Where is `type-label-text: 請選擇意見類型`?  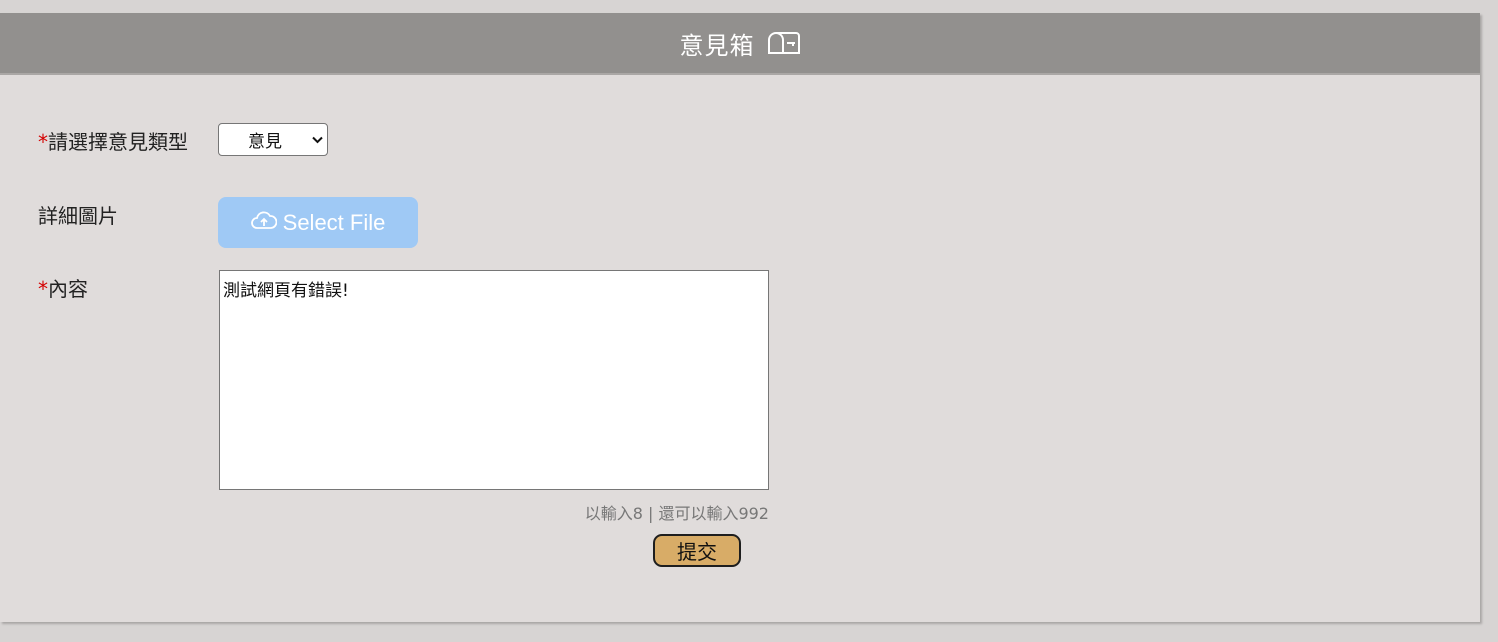 type-label-text: 請選擇意見類型 is located at coordinates (118, 142).